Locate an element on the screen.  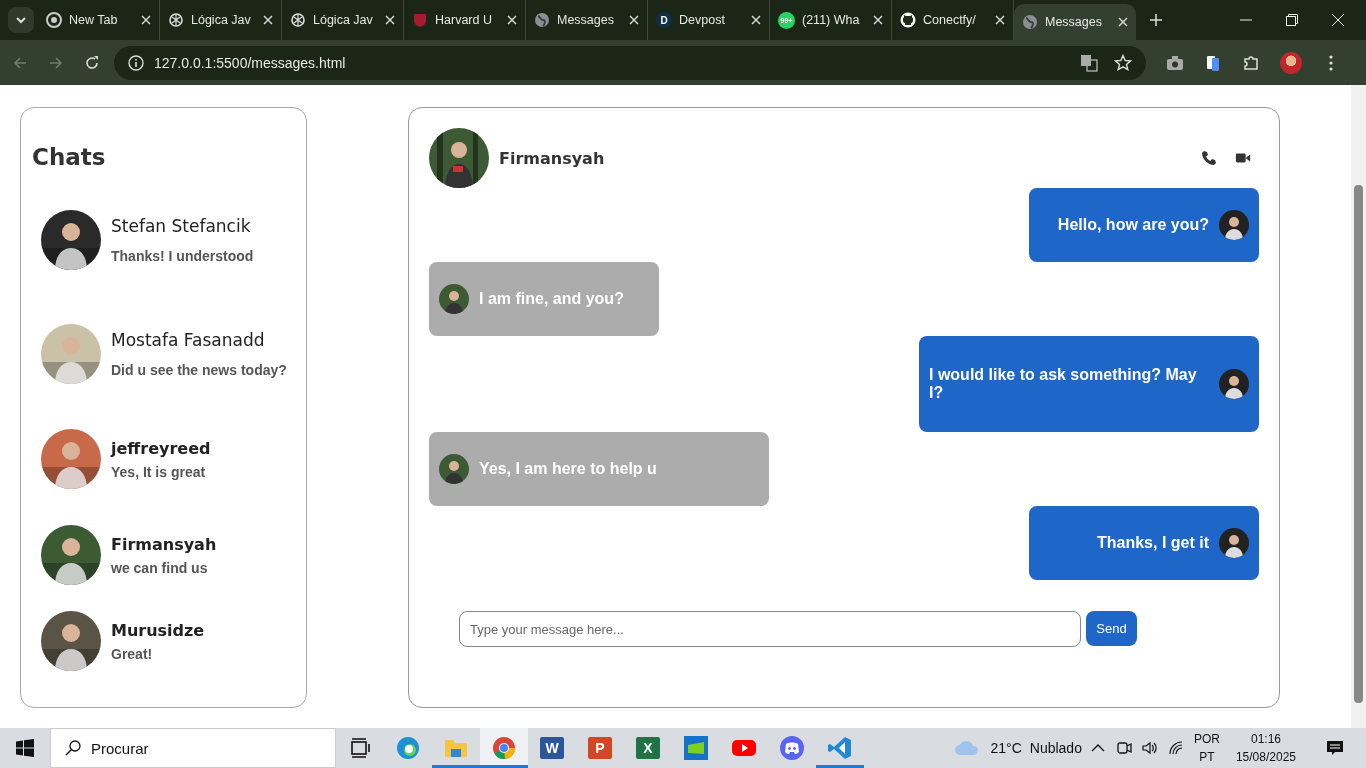
notifications-icon is located at coordinates (1335, 748).